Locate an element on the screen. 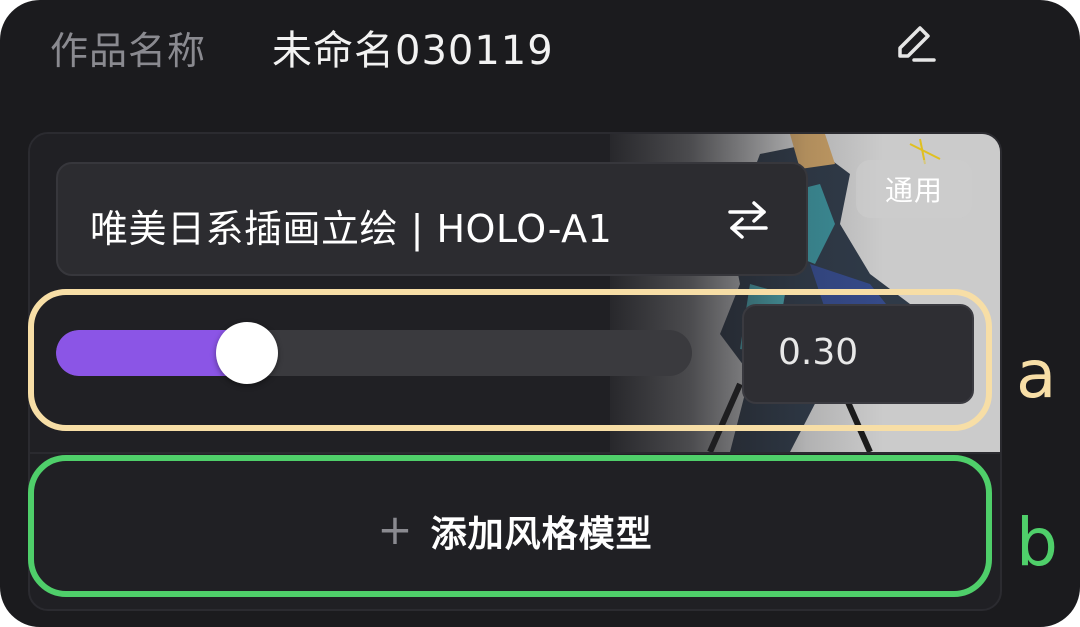  annotation-label-b: b is located at coordinates (1037, 542).